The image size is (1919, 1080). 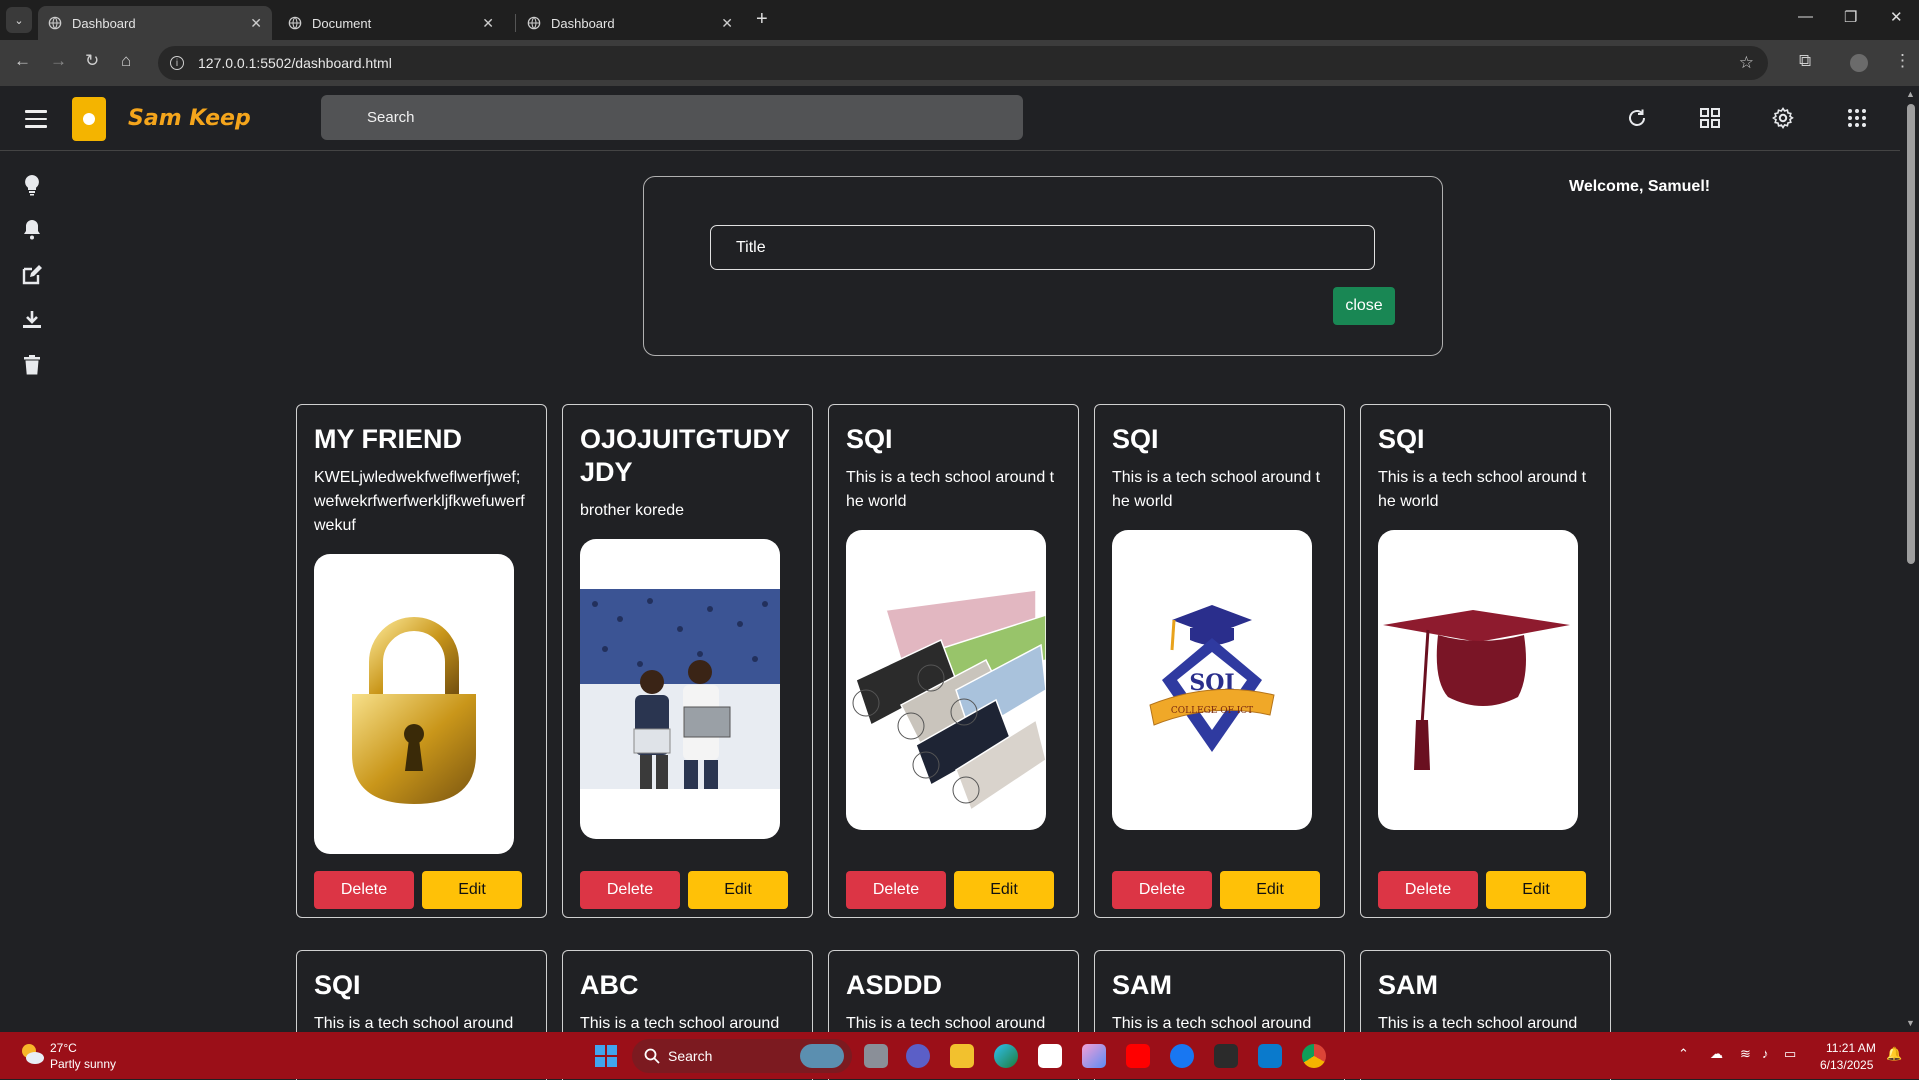 I want to click on restore-icon: ❐, so click(x=1850, y=17).